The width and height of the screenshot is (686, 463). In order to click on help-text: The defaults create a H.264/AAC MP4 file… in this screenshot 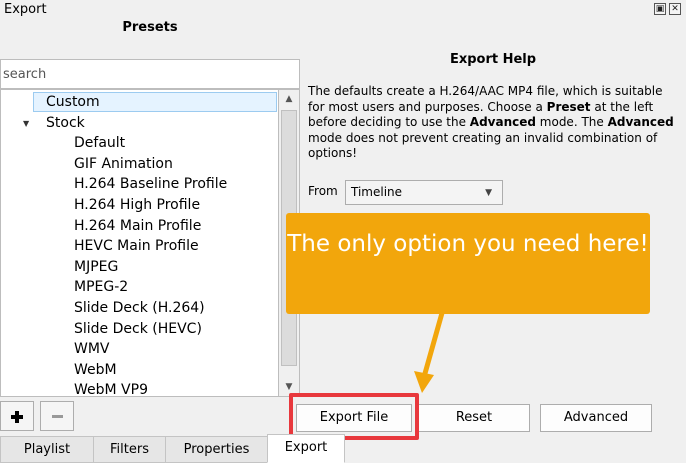, I will do `click(494, 123)`.